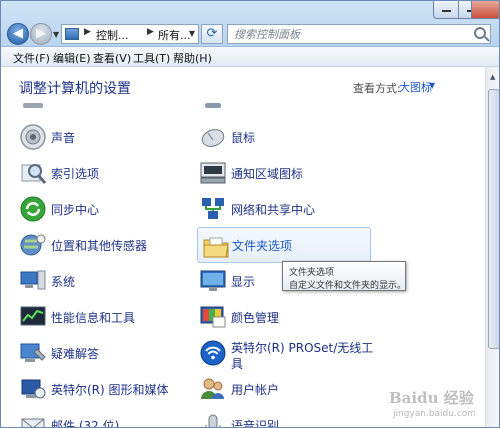 This screenshot has height=428, width=500. I want to click on scroll-up-icon: ▲, so click(492, 77).